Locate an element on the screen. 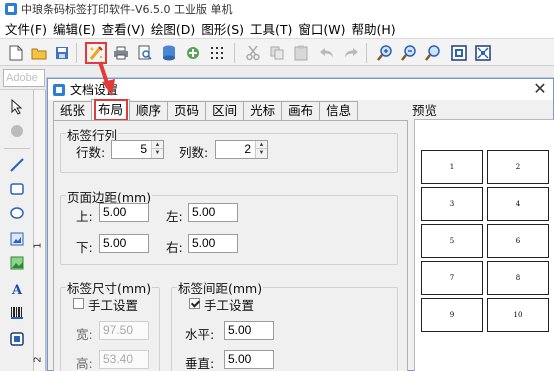 This screenshot has width=554, height=371. image-icon is located at coordinates (17, 239).